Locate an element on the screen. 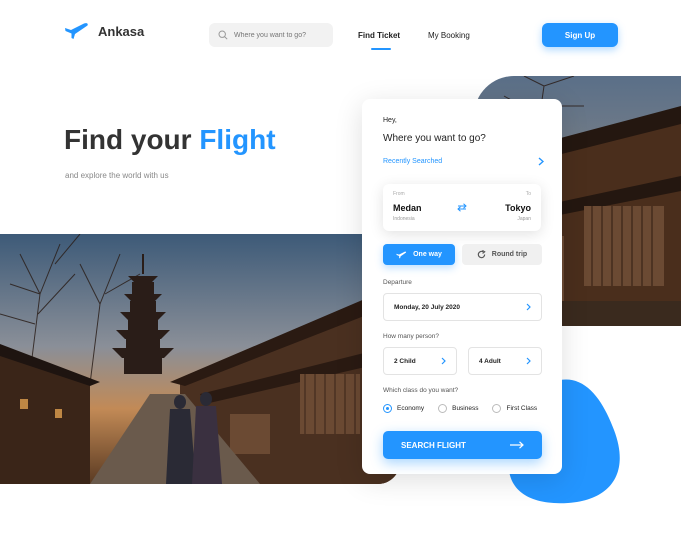 This screenshot has height=560, width=681. arrow-right-icon is located at coordinates (517, 445).